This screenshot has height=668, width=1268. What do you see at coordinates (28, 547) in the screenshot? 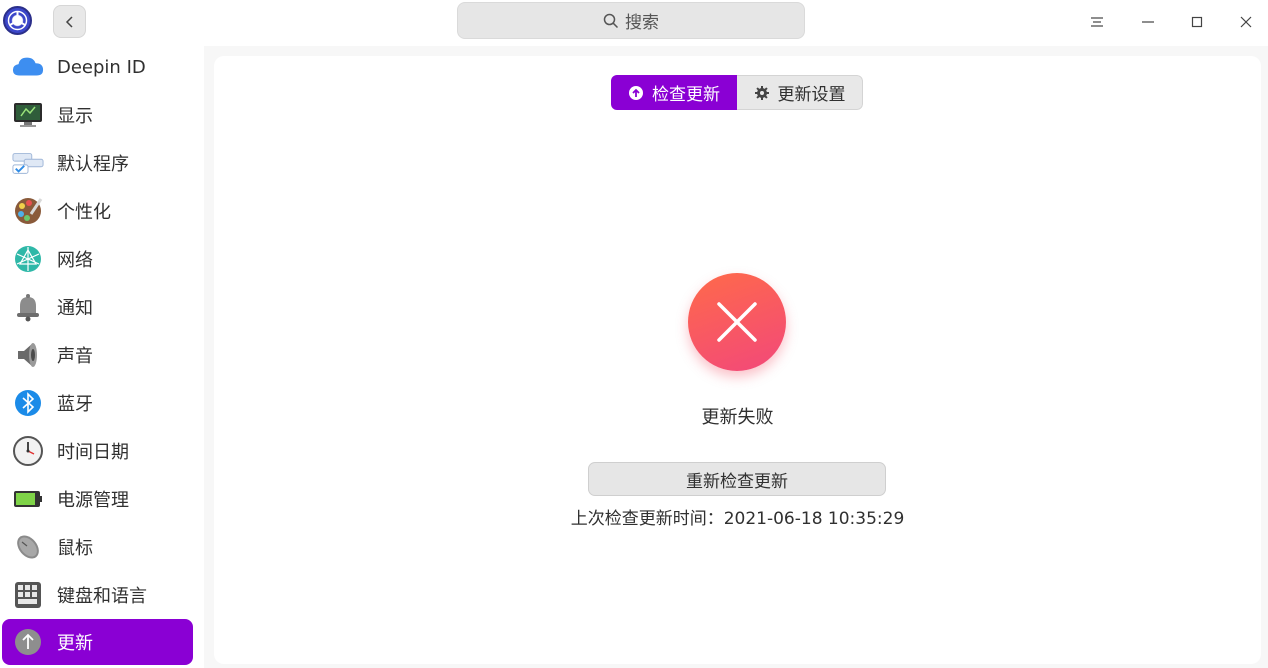
I see `mouse-icon` at bounding box center [28, 547].